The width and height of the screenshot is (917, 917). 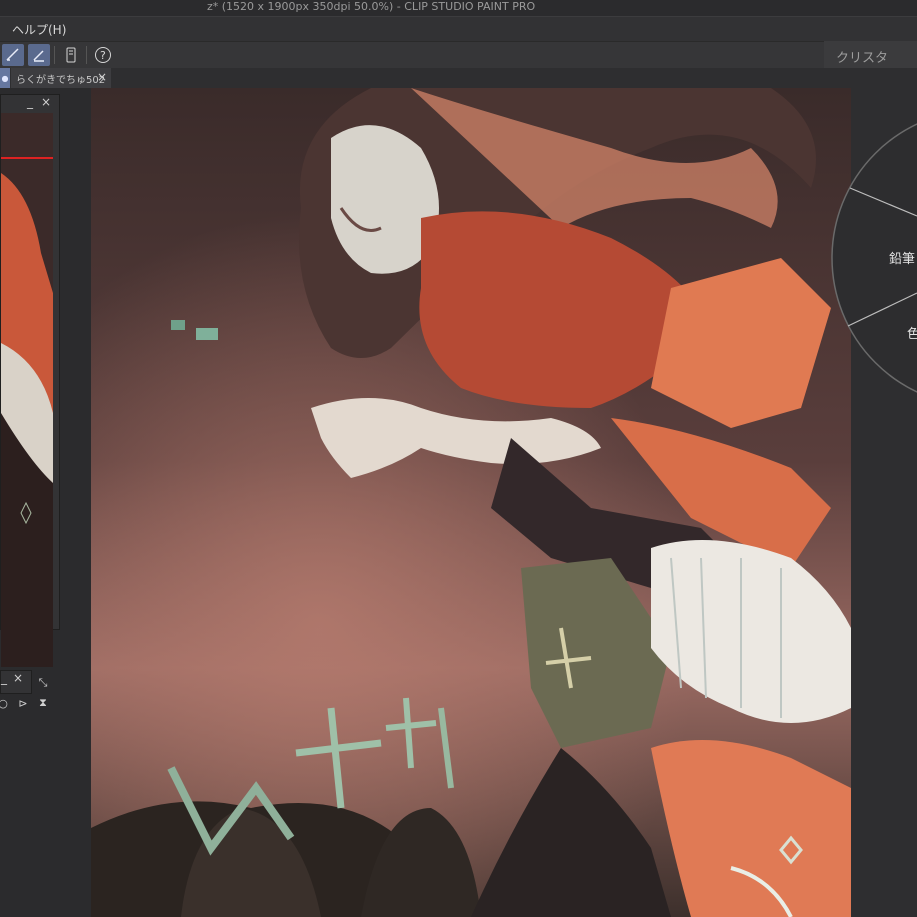 What do you see at coordinates (912, 332) in the screenshot?
I see `pie-menu-item-color: 色` at bounding box center [912, 332].